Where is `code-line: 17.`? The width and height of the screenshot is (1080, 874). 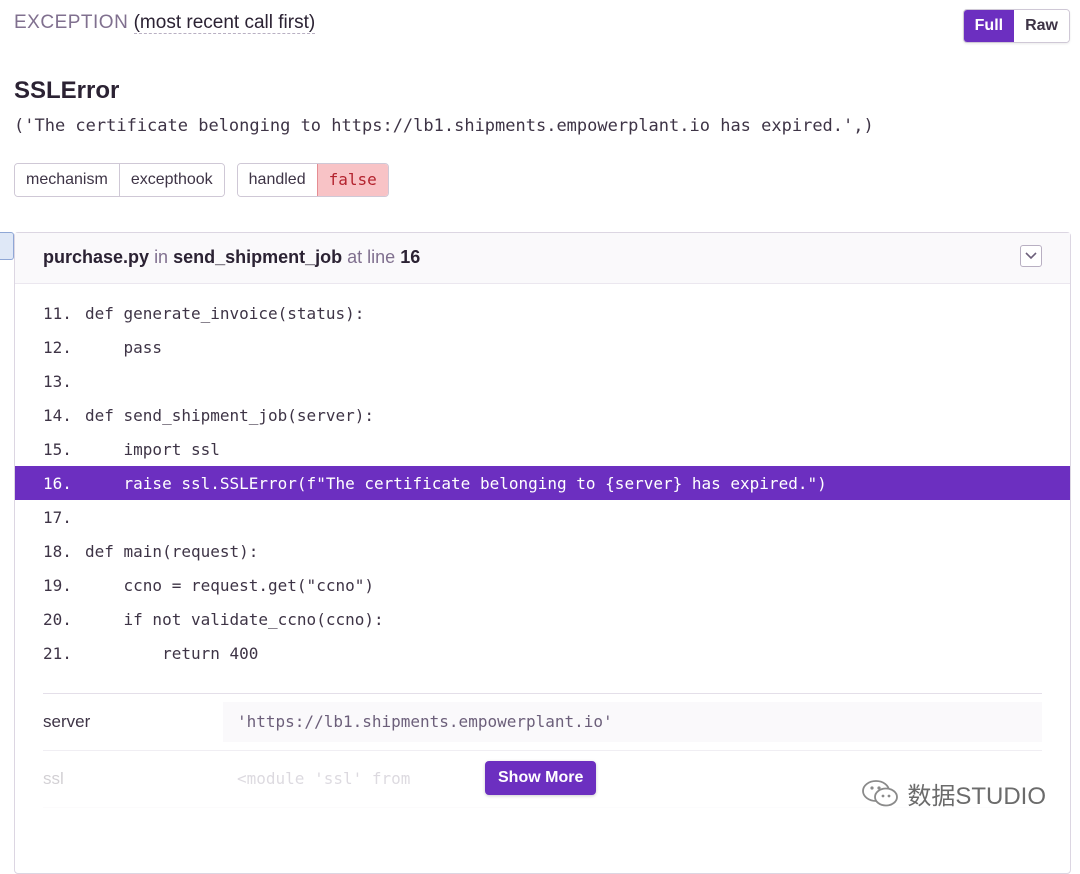
code-line: 17. is located at coordinates (542, 517).